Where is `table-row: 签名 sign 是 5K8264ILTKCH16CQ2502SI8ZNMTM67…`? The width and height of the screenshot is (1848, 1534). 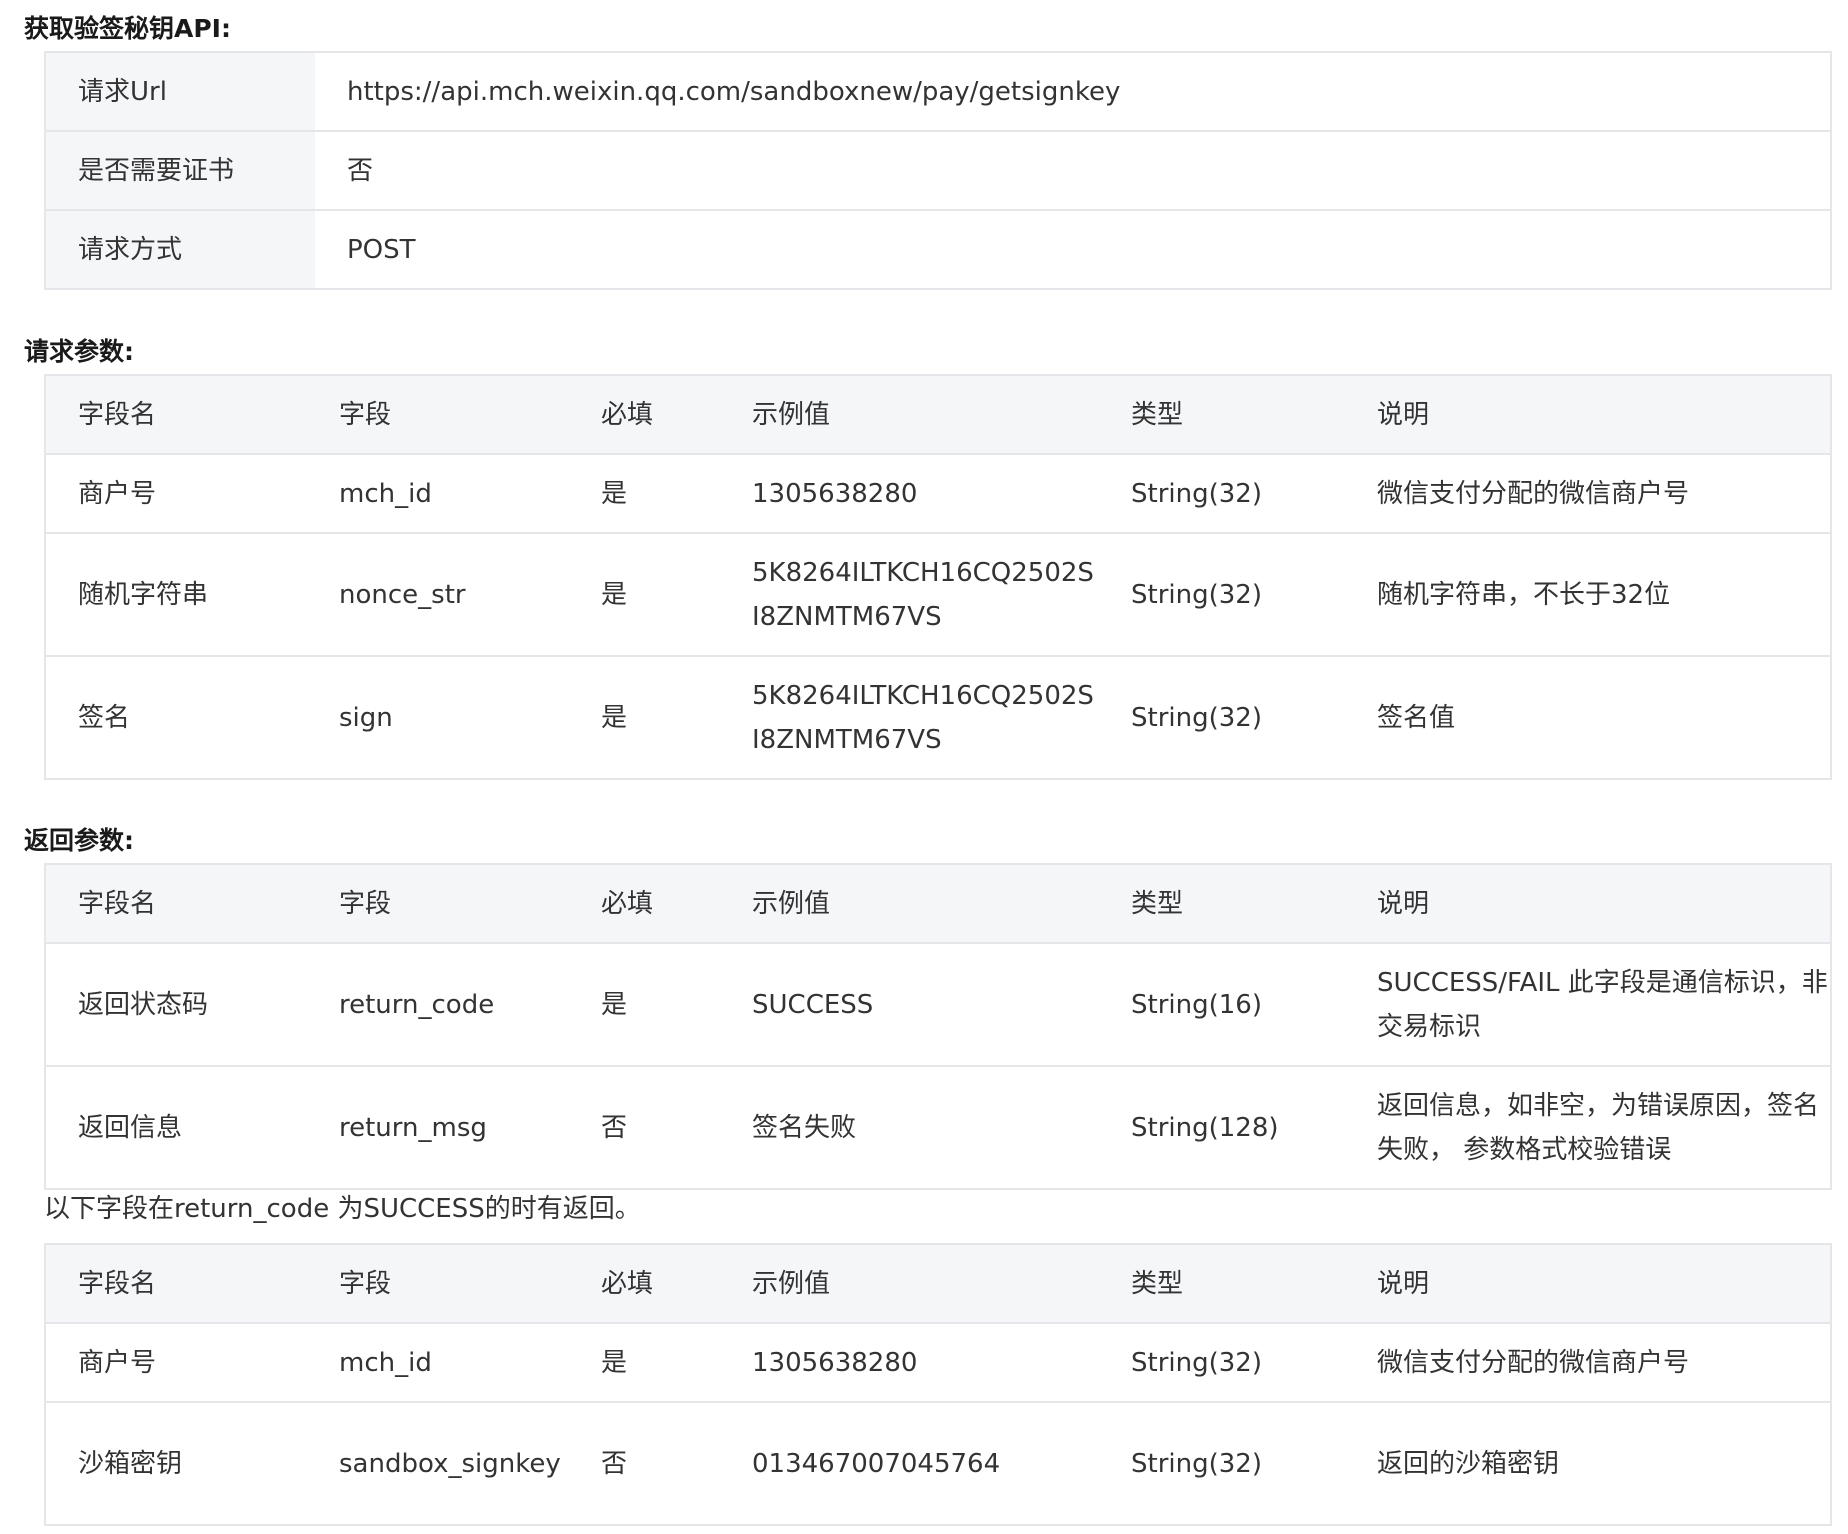
table-row: 签名 sign 是 5K8264ILTKCH16CQ2502SI8ZNMTM67… is located at coordinates (938, 717).